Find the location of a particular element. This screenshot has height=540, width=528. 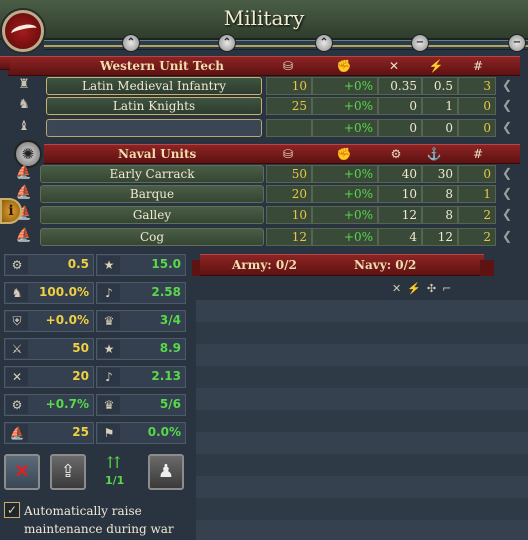

unit-cannons: 40 is located at coordinates (400, 174).